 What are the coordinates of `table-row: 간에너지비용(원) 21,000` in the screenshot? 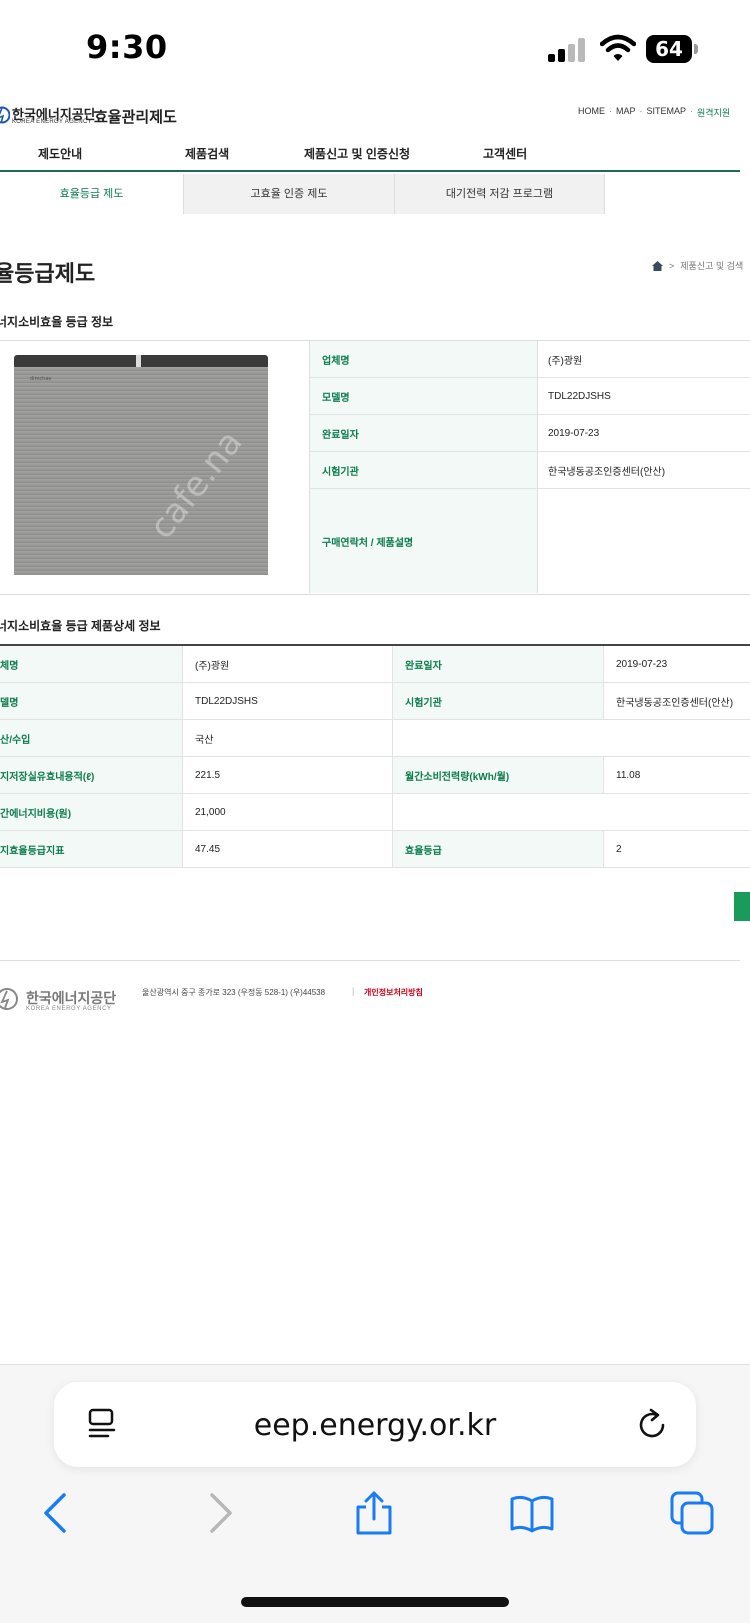 It's located at (375, 812).